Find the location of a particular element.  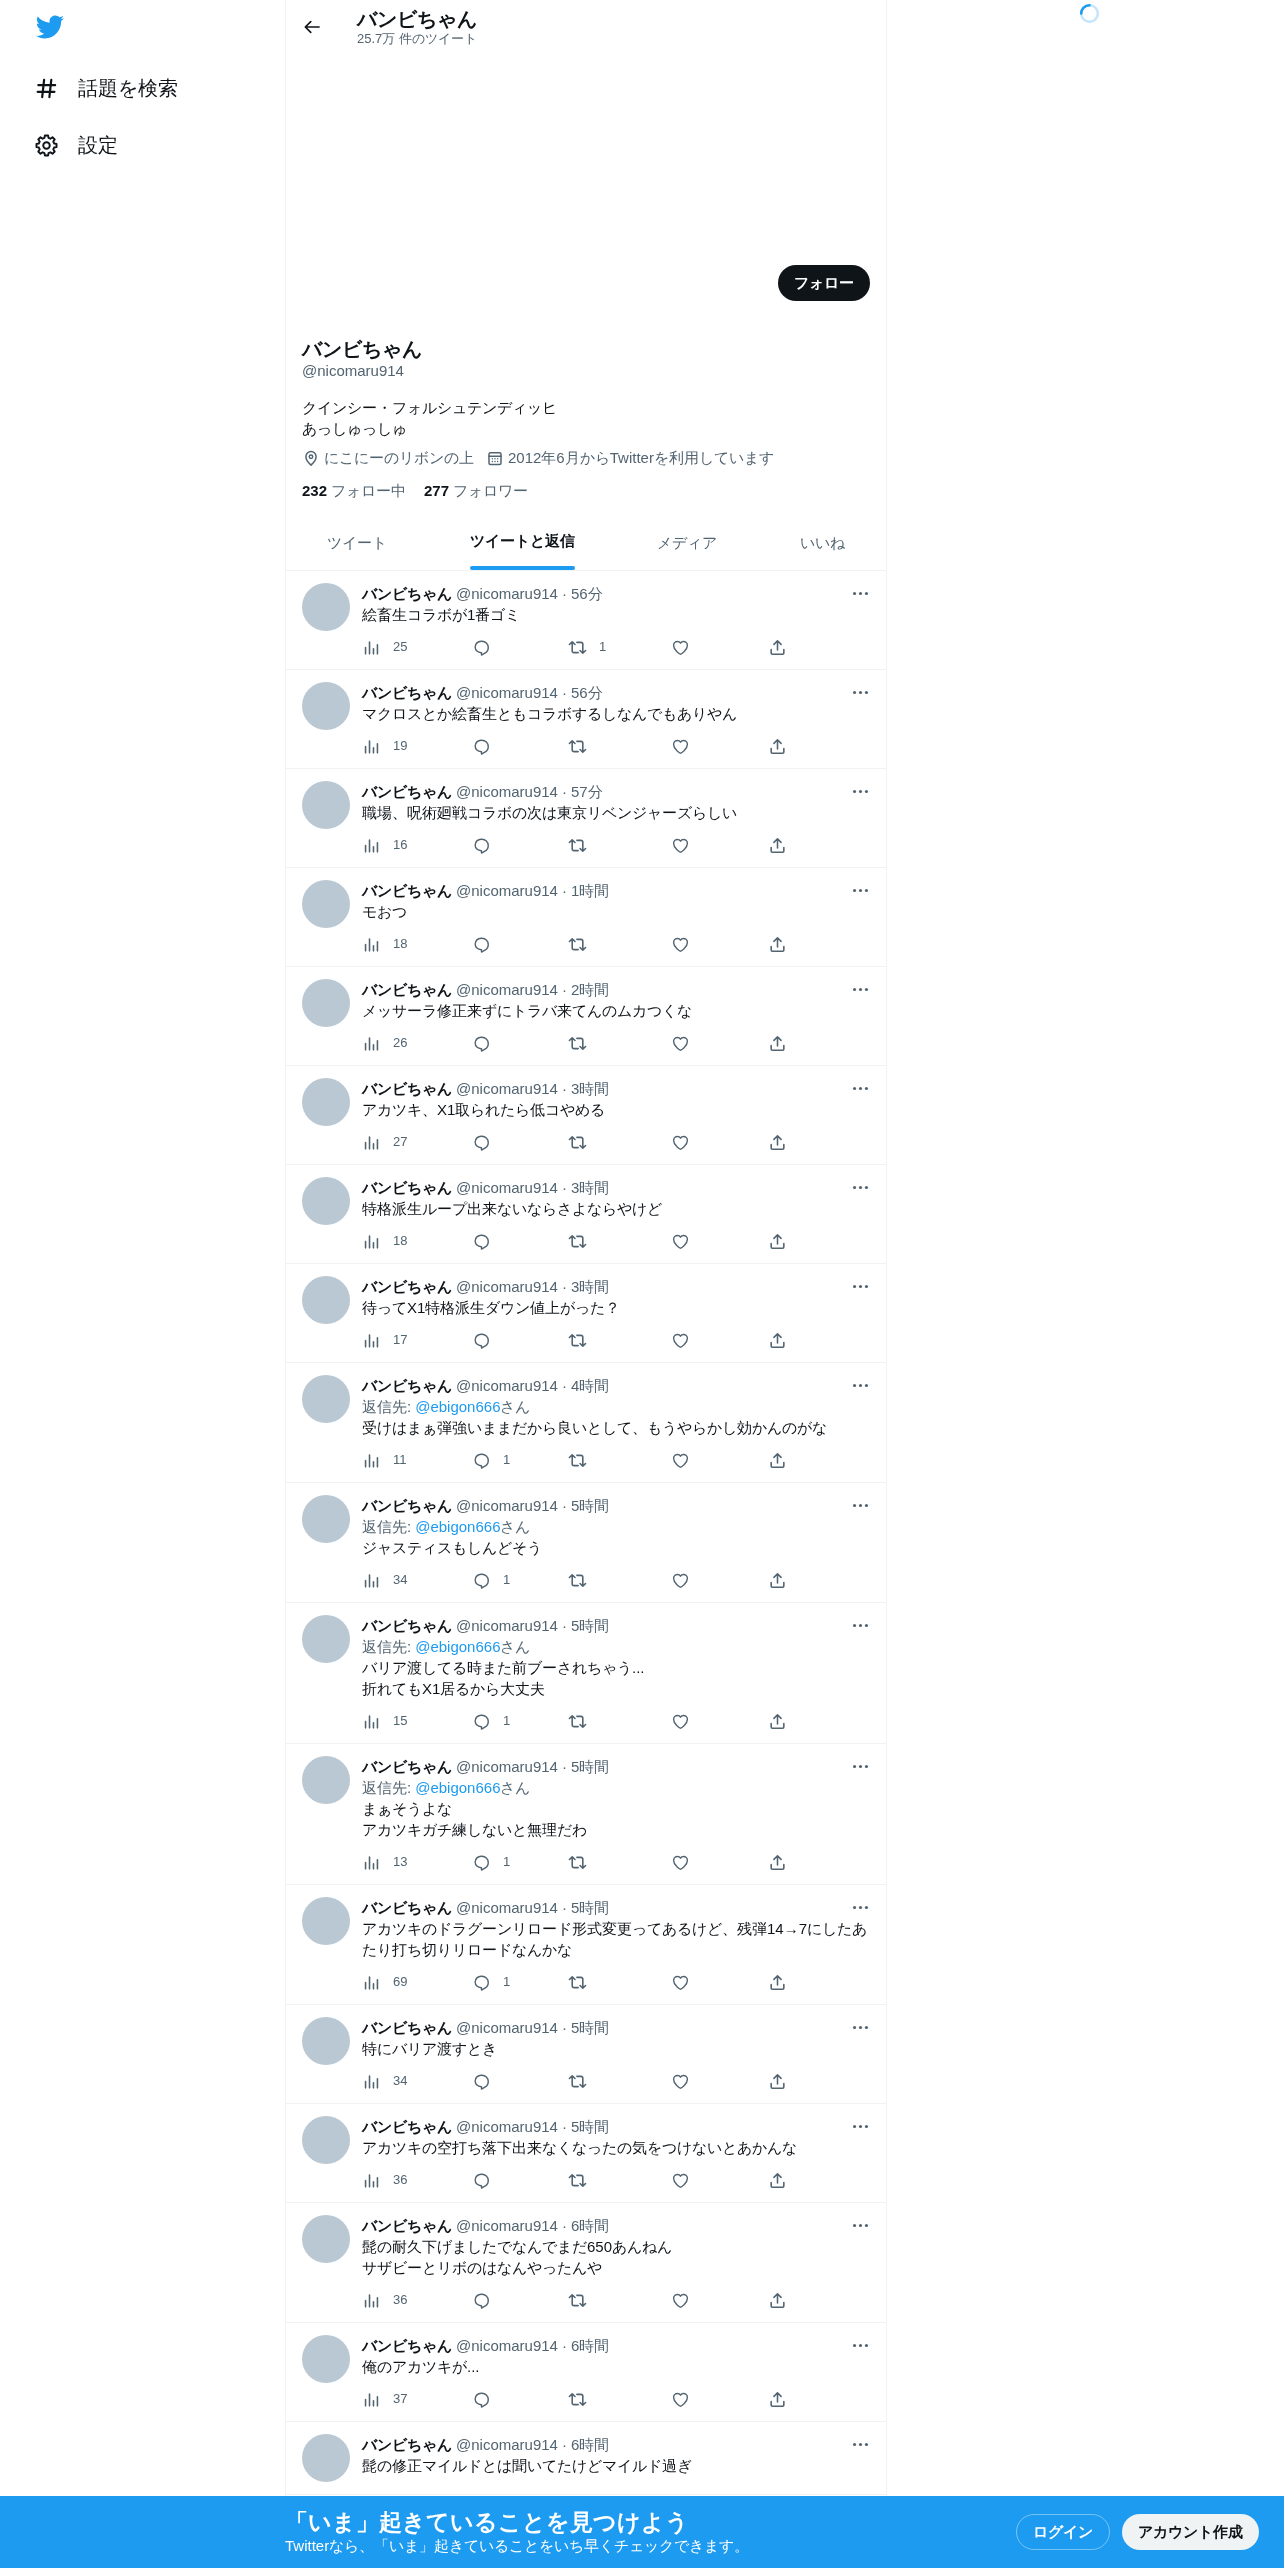

views-button: 34 is located at coordinates (385, 2081).